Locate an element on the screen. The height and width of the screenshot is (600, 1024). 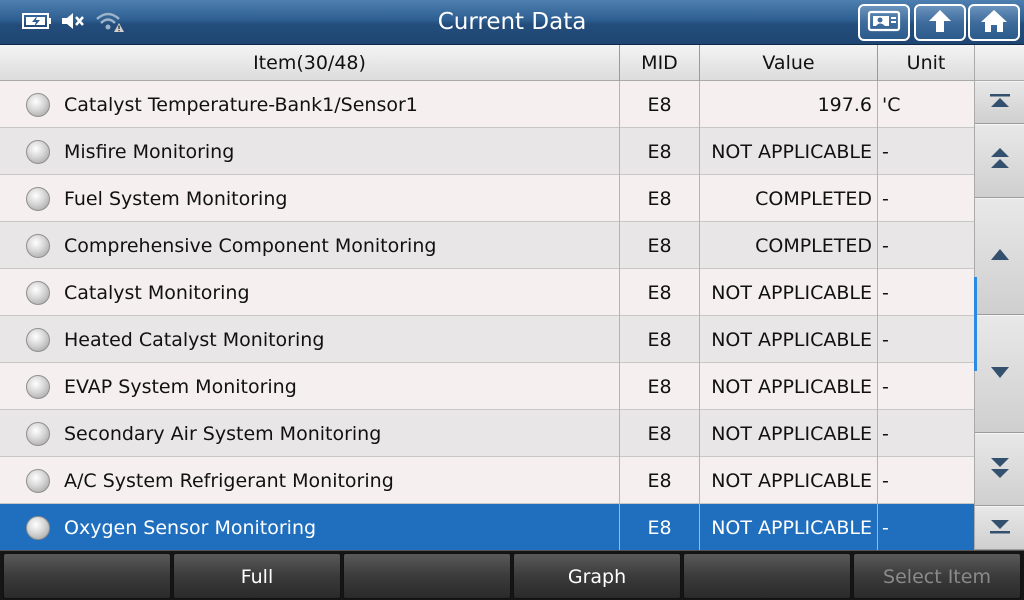
scroll-controls is located at coordinates (999, 297).